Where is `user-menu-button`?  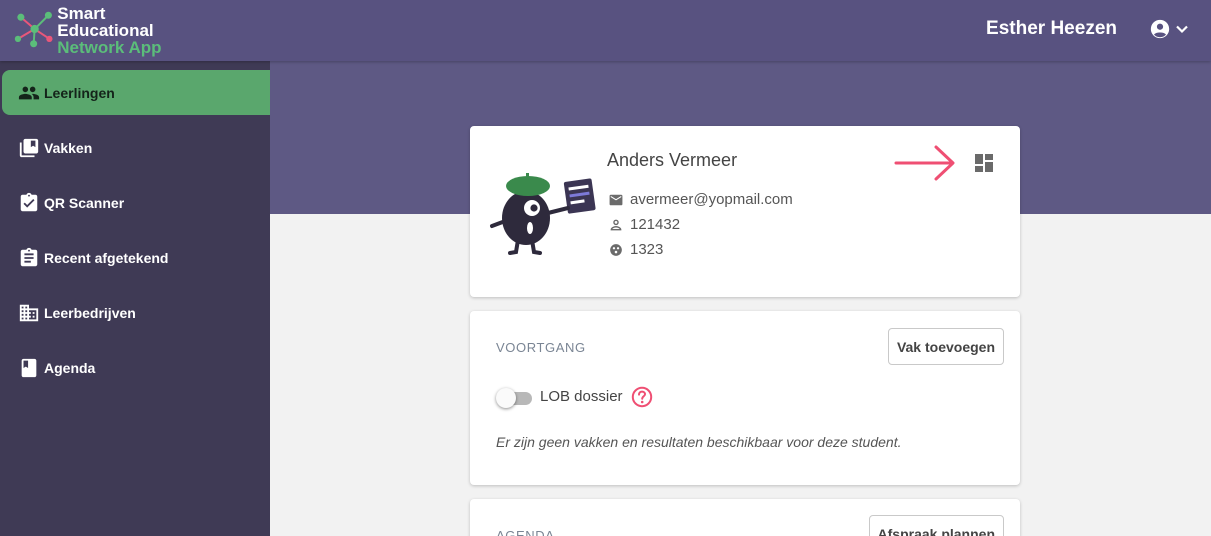 user-menu-button is located at coordinates (1169, 29).